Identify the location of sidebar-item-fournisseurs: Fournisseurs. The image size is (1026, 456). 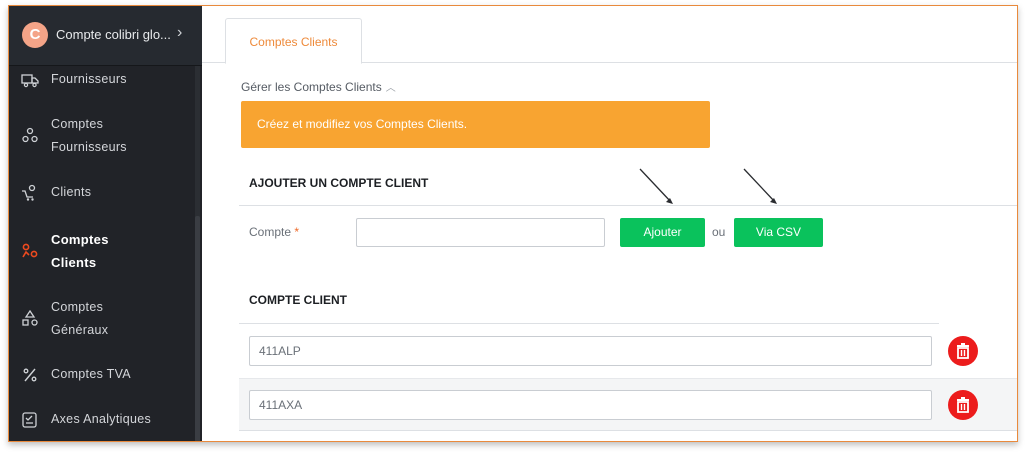
(102, 80).